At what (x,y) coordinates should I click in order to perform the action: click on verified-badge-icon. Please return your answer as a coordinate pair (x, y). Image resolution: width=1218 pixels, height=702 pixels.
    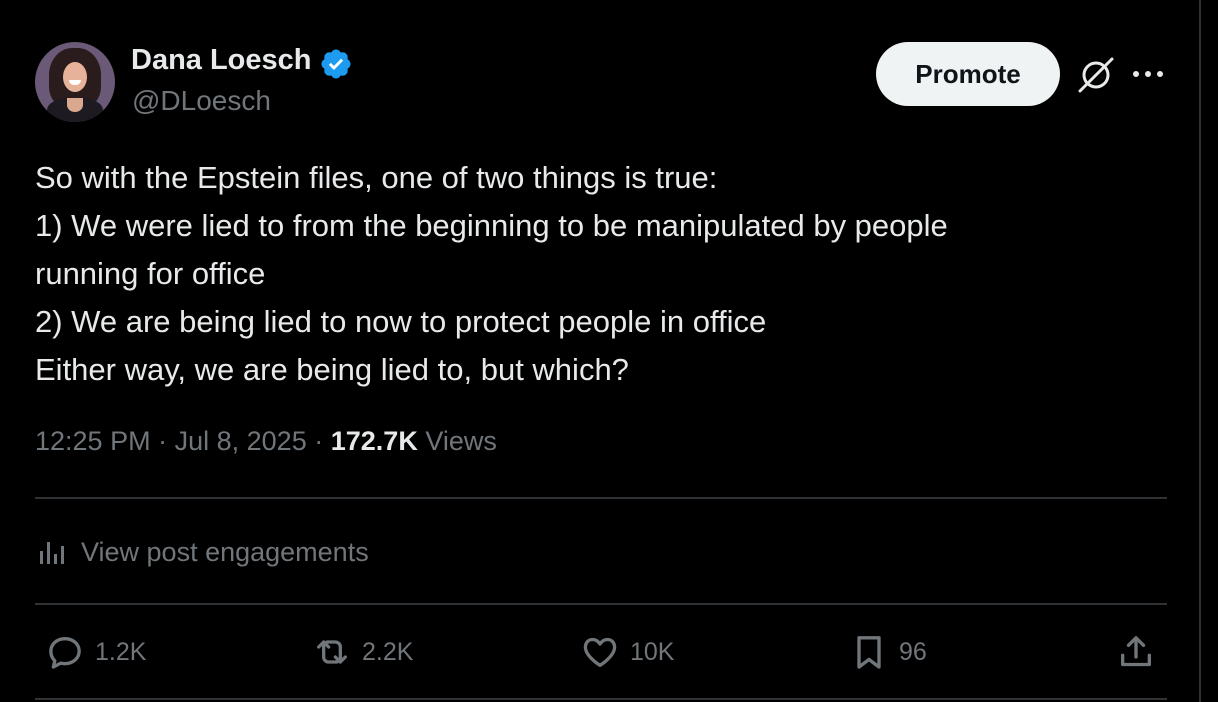
    Looking at the image, I should click on (336, 64).